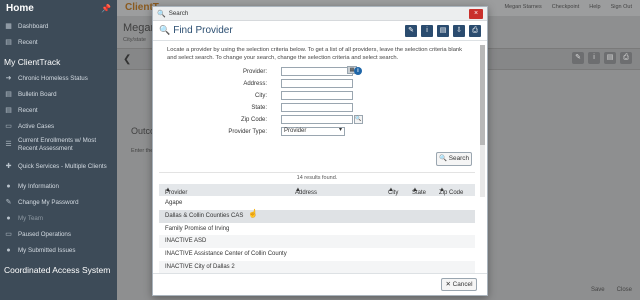 This screenshot has width=640, height=300. I want to click on sidebar-home-header: Home 📌, so click(58, 9).